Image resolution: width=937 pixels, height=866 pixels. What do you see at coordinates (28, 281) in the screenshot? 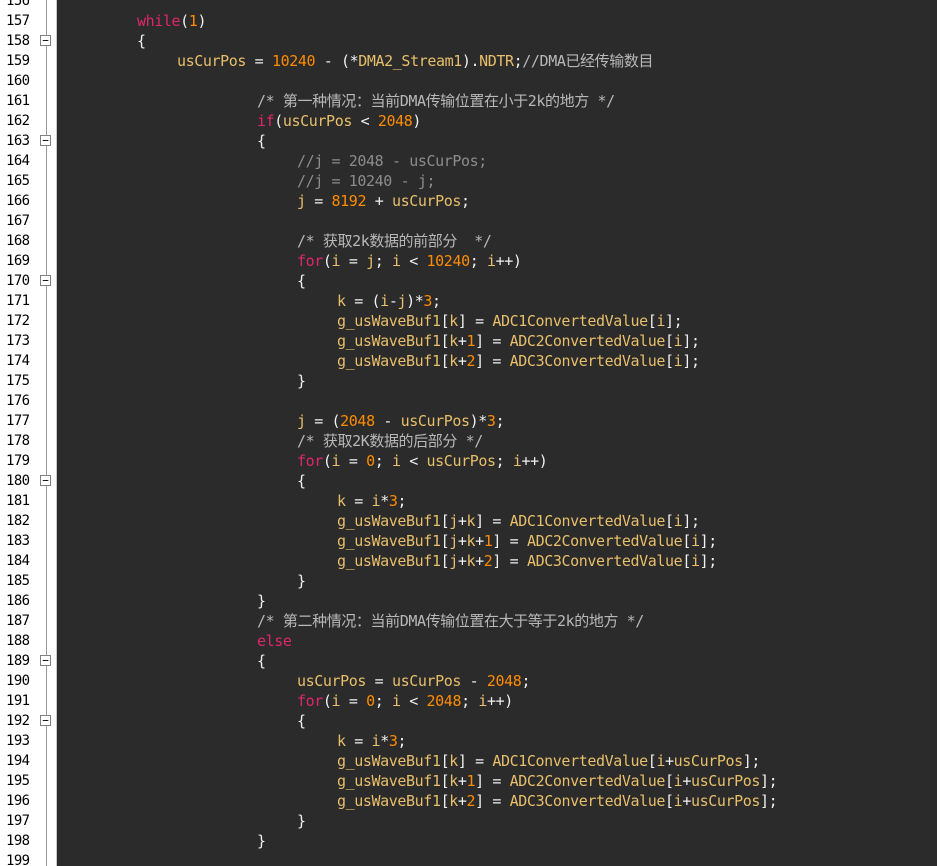
I see `gutter-row: 170−` at bounding box center [28, 281].